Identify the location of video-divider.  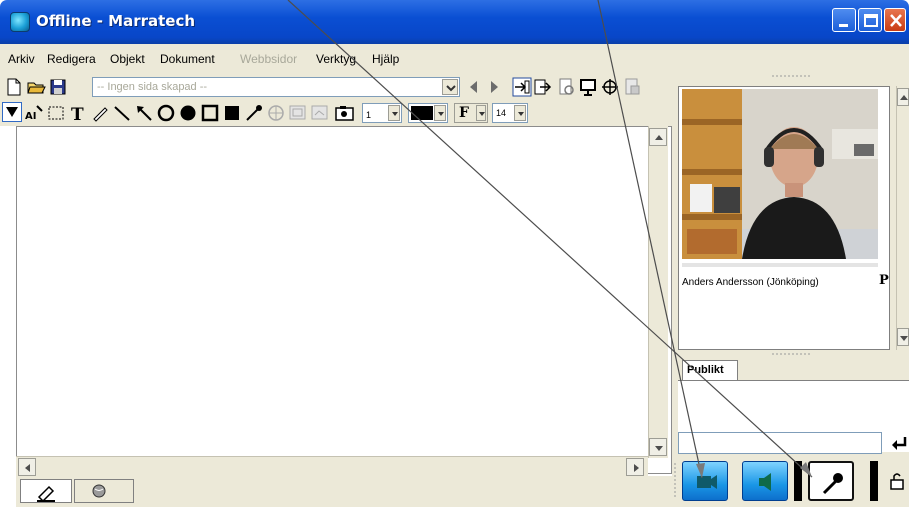
(780, 265).